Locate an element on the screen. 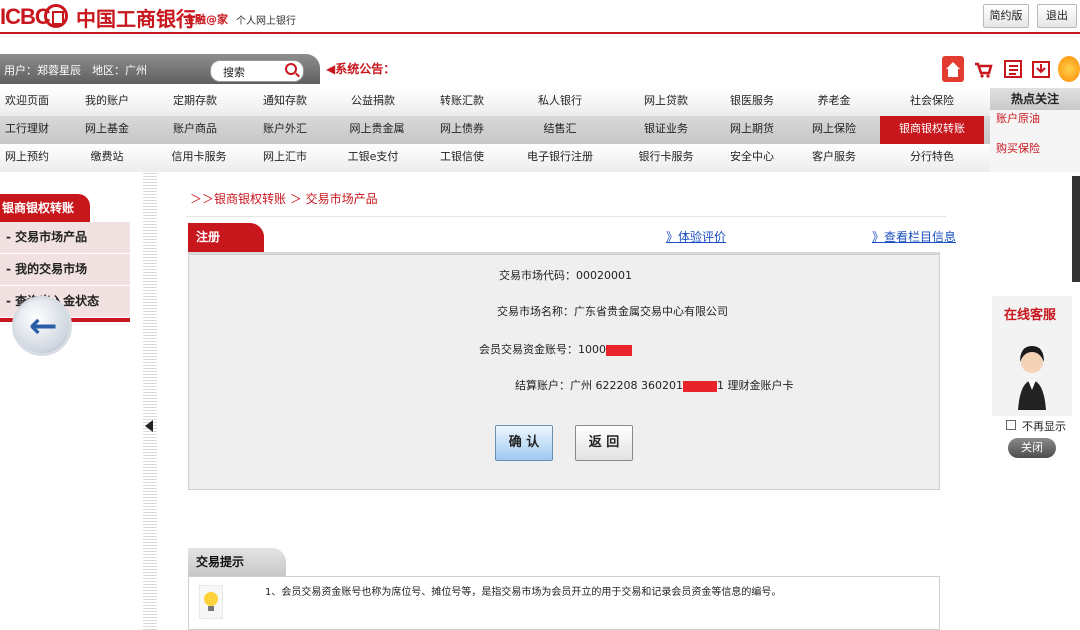  site-subtitle: 个人网上银行 is located at coordinates (266, 21).